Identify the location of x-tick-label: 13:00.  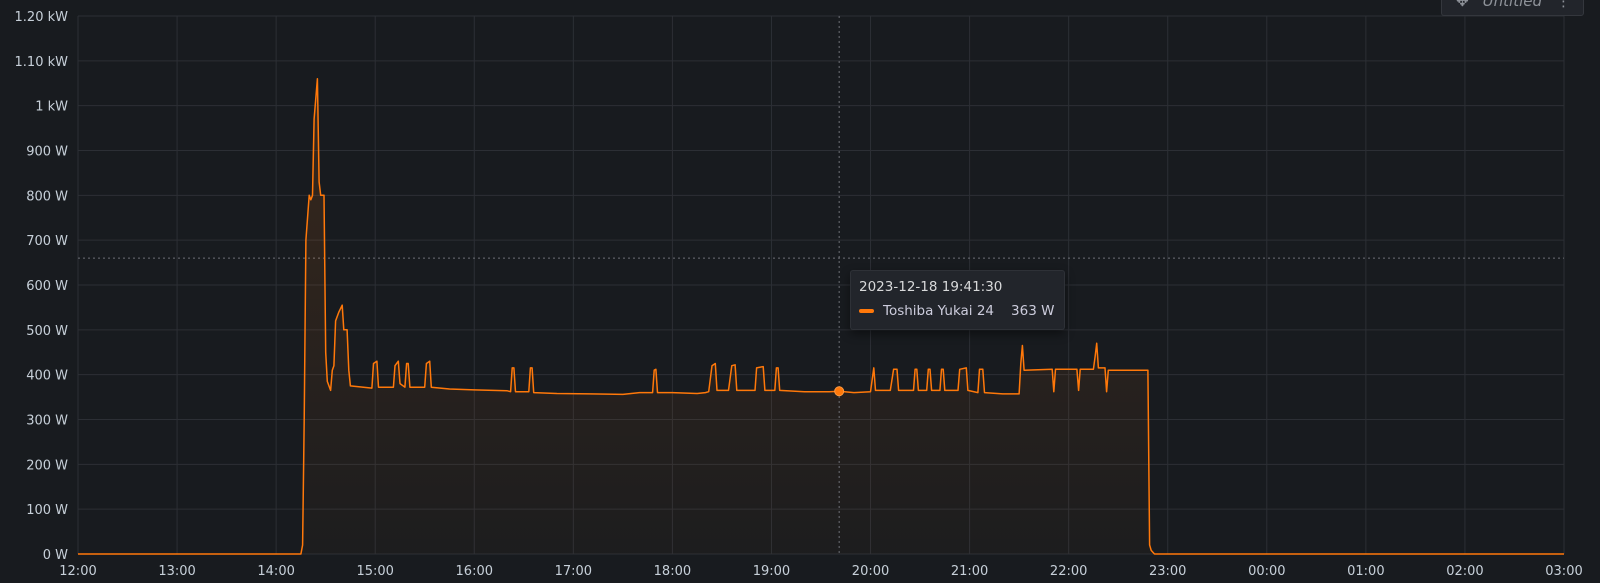
(176, 571).